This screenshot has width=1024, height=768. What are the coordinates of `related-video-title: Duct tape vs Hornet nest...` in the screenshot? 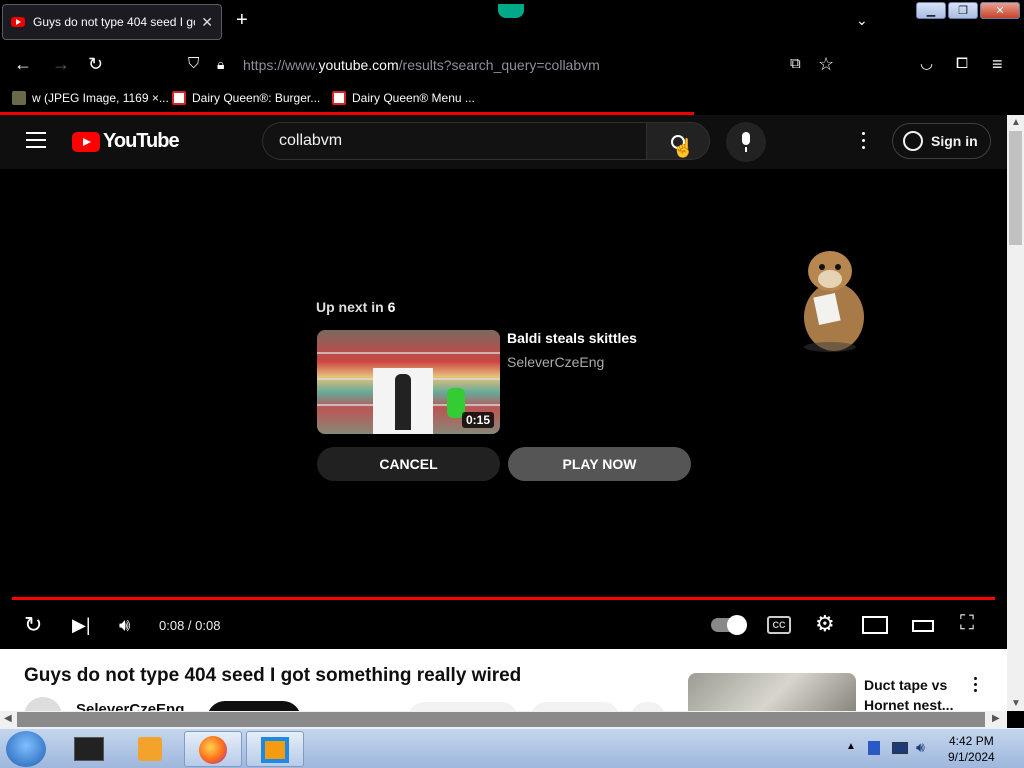 It's located at (914, 693).